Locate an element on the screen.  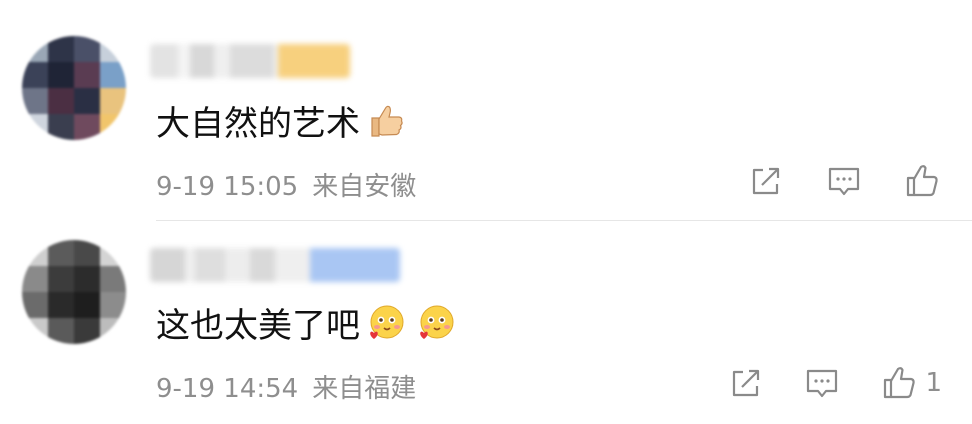
like-button: 1 is located at coordinates (911, 383).